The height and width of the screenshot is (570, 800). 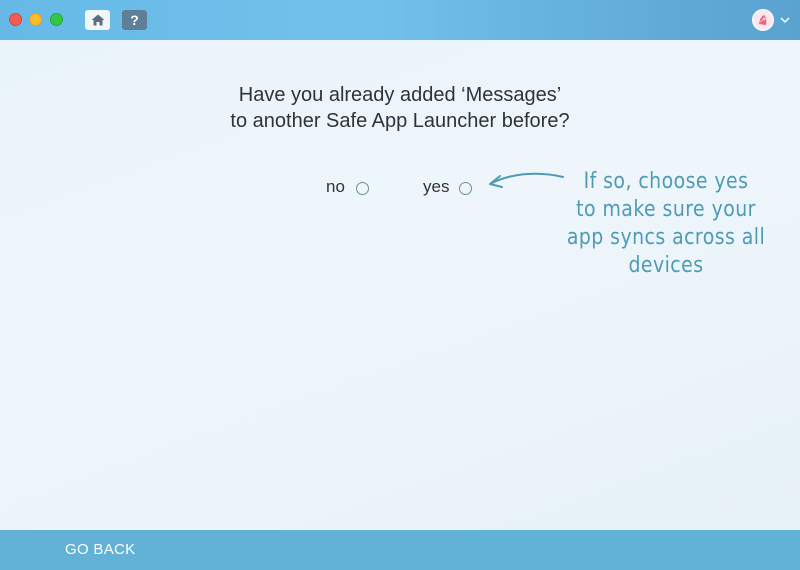 I want to click on option-no: no, so click(x=347, y=187).